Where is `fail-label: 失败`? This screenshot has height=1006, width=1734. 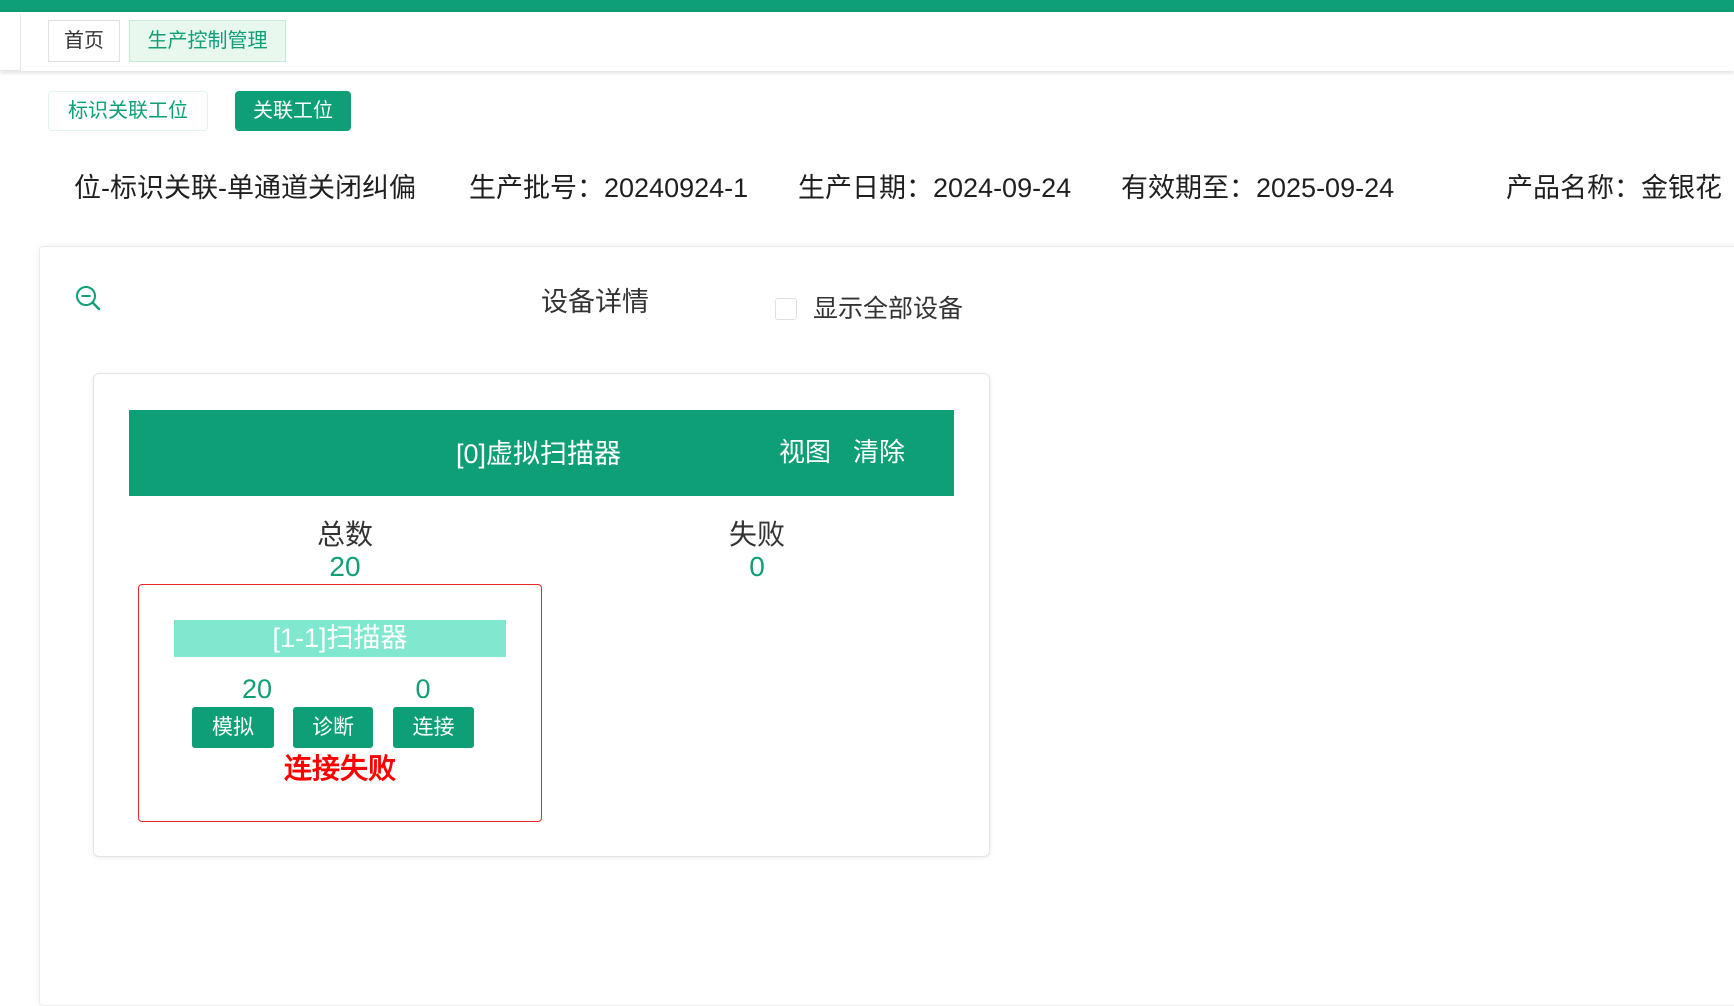
fail-label: 失败 is located at coordinates (756, 534).